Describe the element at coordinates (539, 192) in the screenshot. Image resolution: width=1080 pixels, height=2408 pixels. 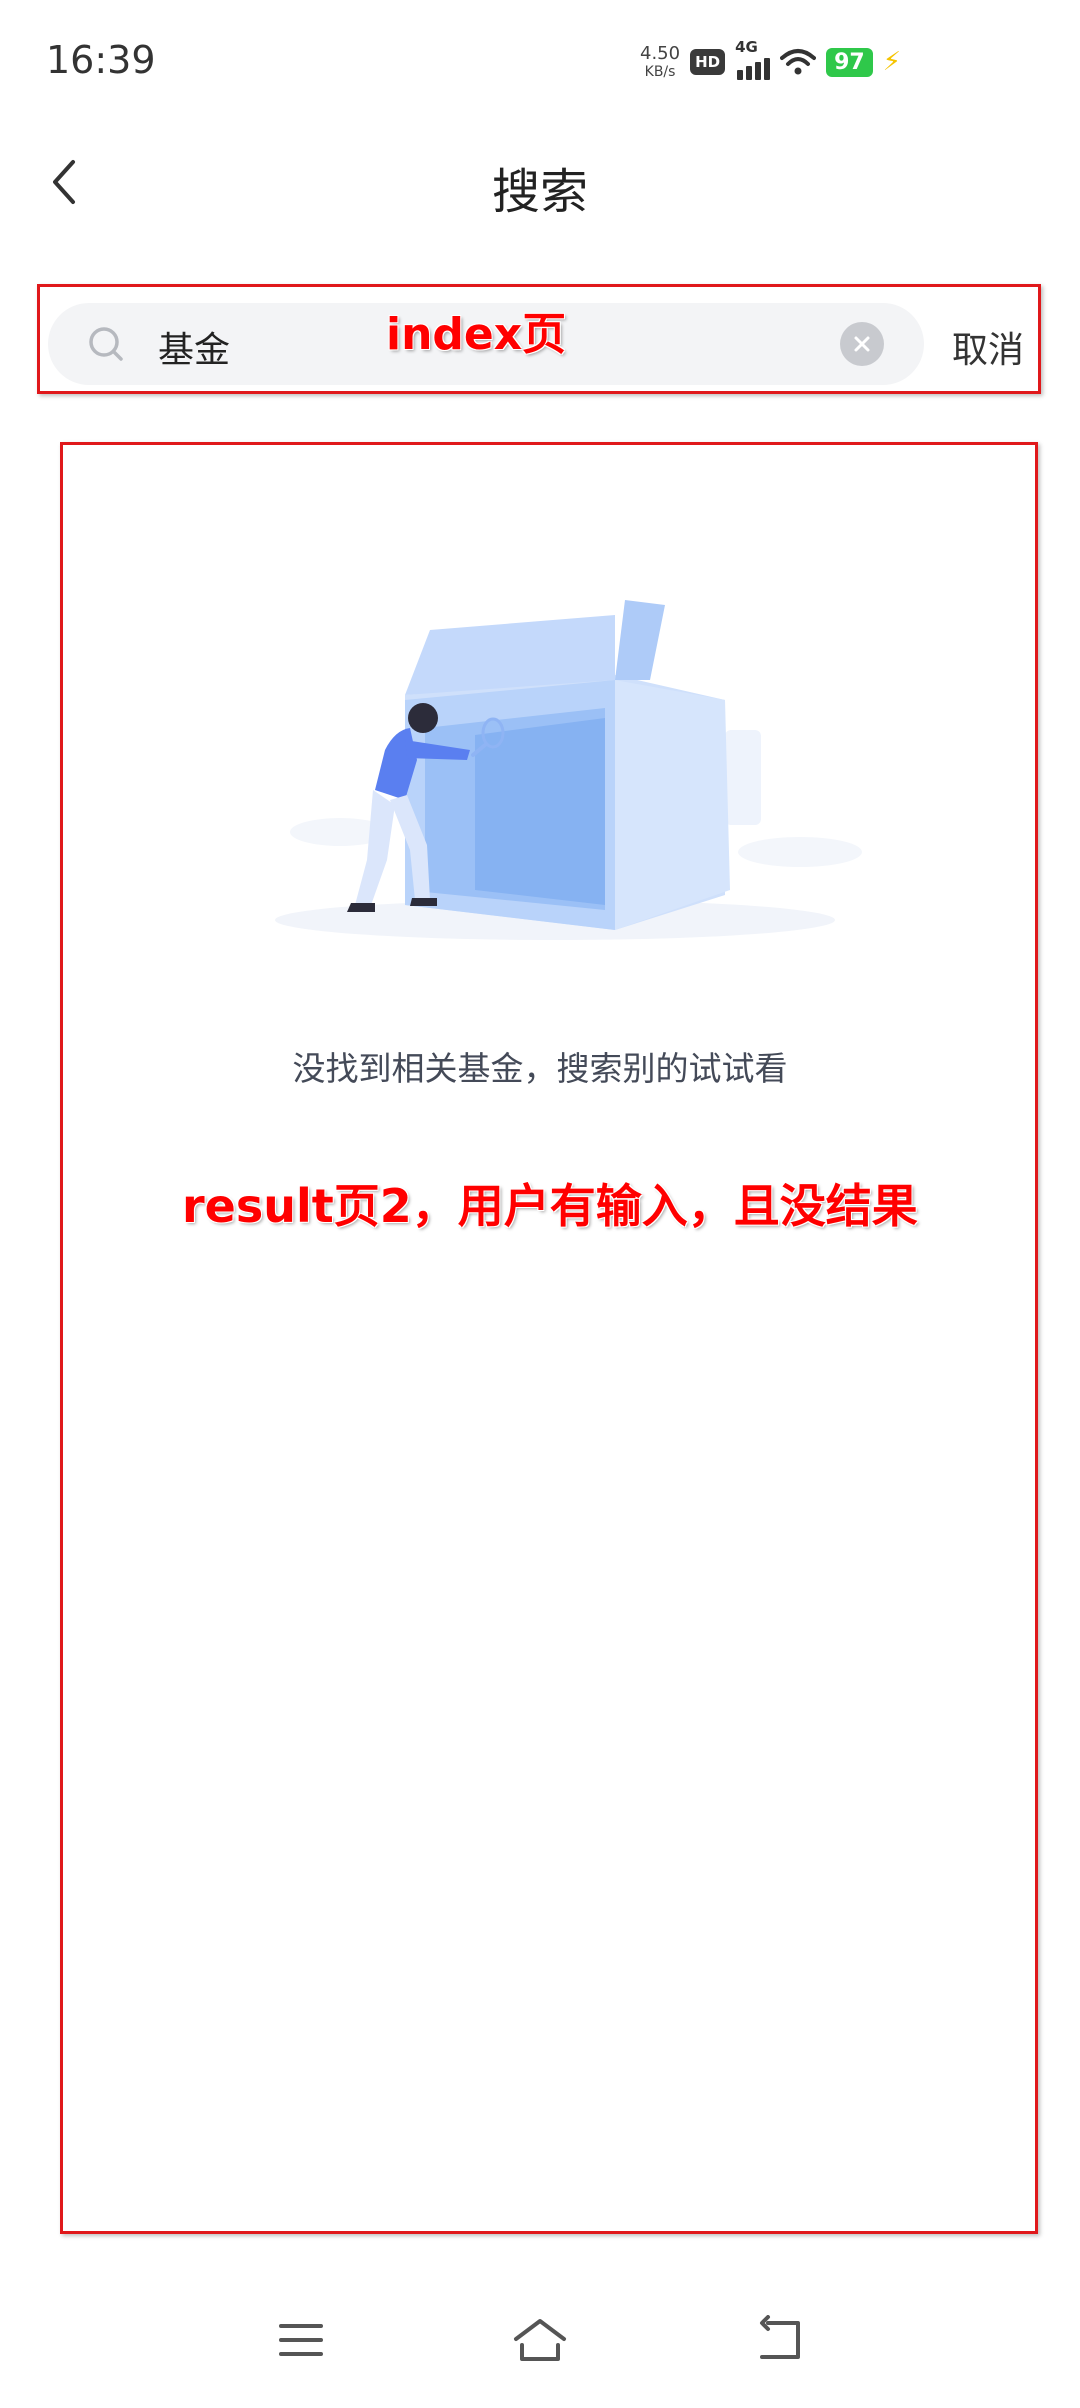
I see `page-title: 搜索` at that location.